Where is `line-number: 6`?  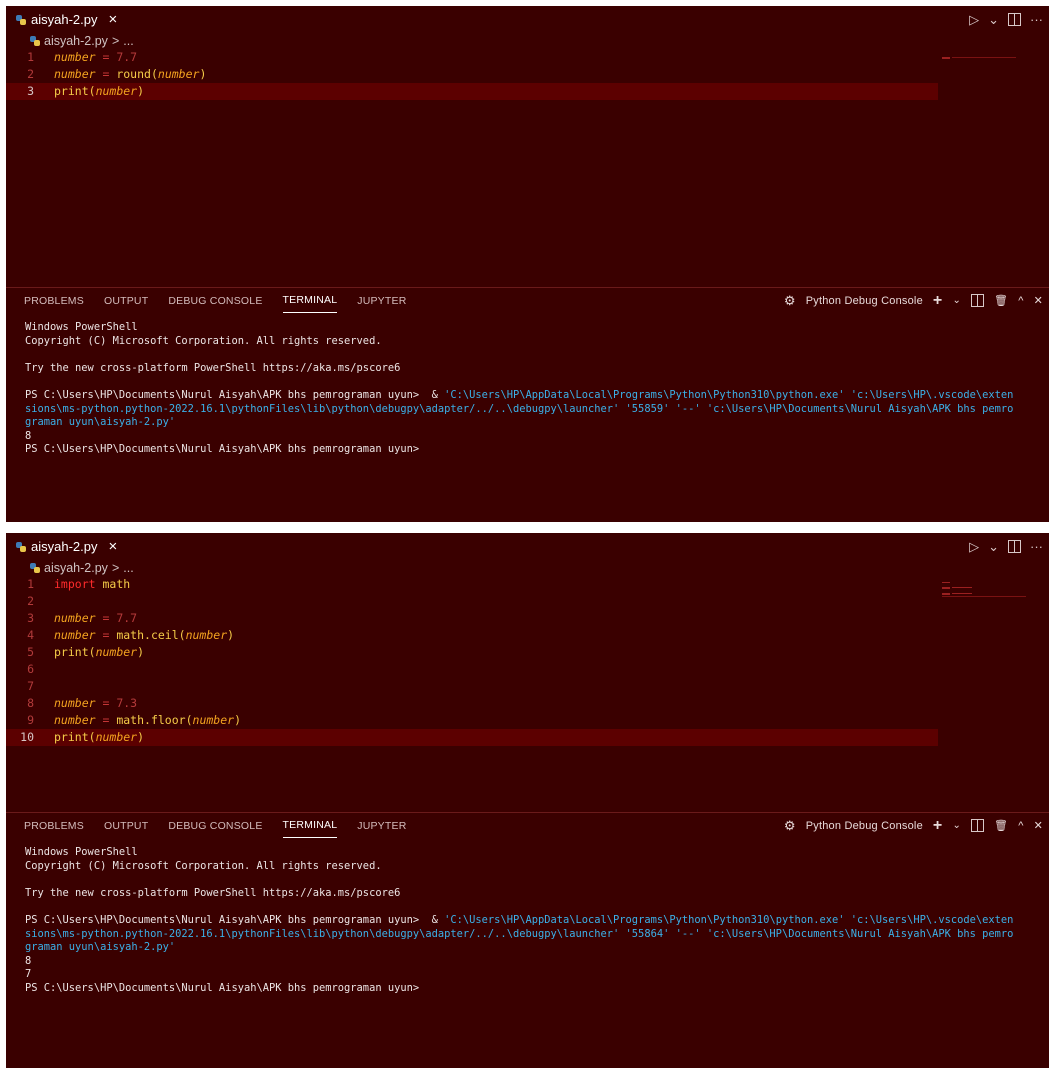 line-number: 6 is located at coordinates (30, 669).